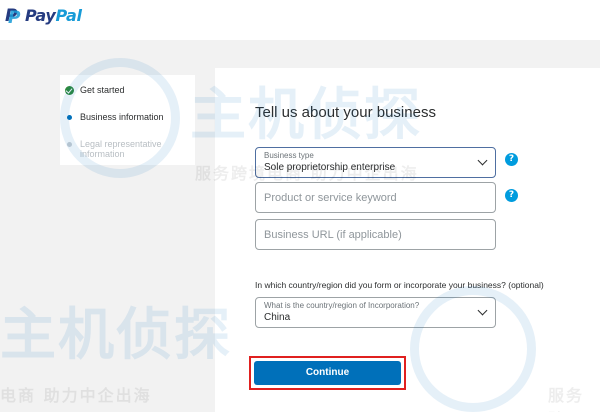 The height and width of the screenshot is (412, 600). Describe the element at coordinates (330, 198) in the screenshot. I see `product-keyword-placeholder: Product or service keyword` at that location.